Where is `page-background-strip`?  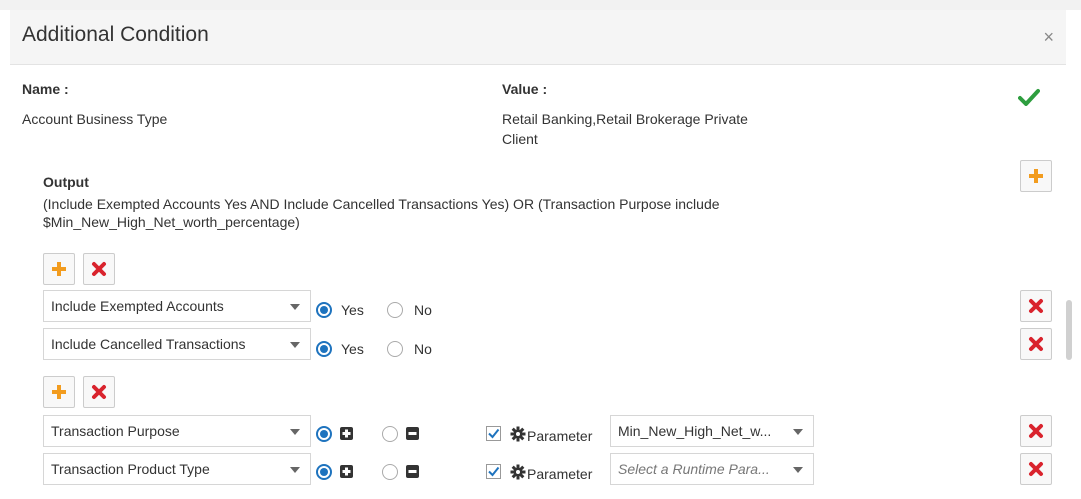 page-background-strip is located at coordinates (540, 5).